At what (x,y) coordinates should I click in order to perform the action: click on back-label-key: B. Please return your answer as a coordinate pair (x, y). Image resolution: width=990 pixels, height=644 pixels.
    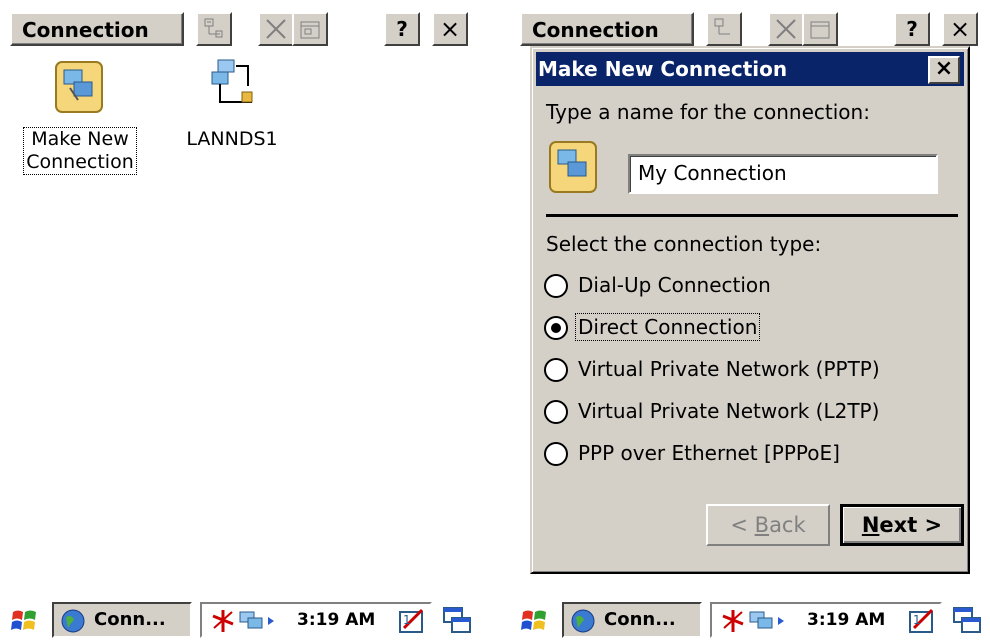
    Looking at the image, I should click on (762, 525).